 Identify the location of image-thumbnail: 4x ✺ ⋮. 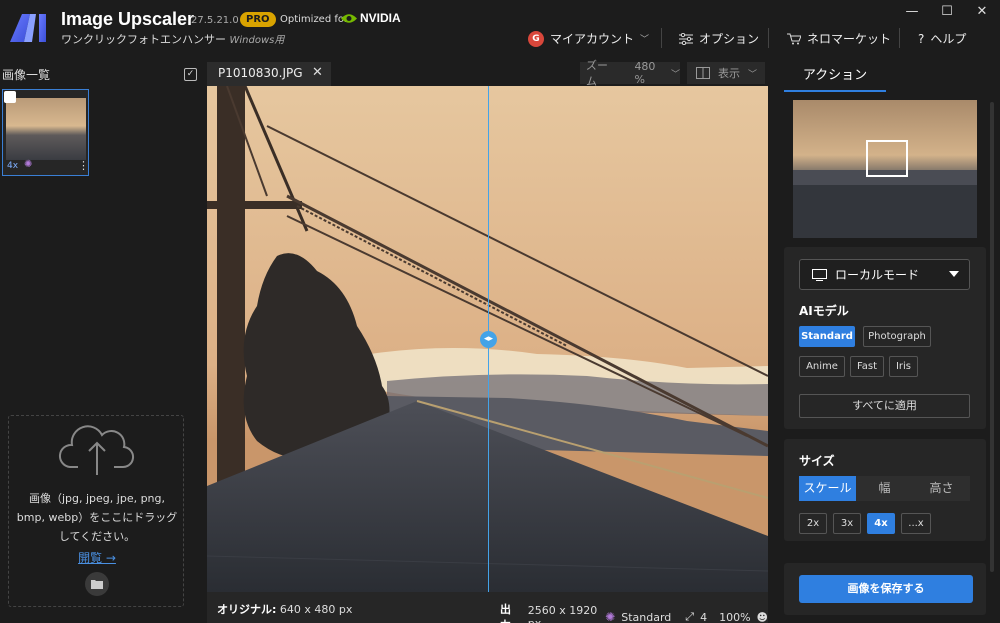
(45, 132).